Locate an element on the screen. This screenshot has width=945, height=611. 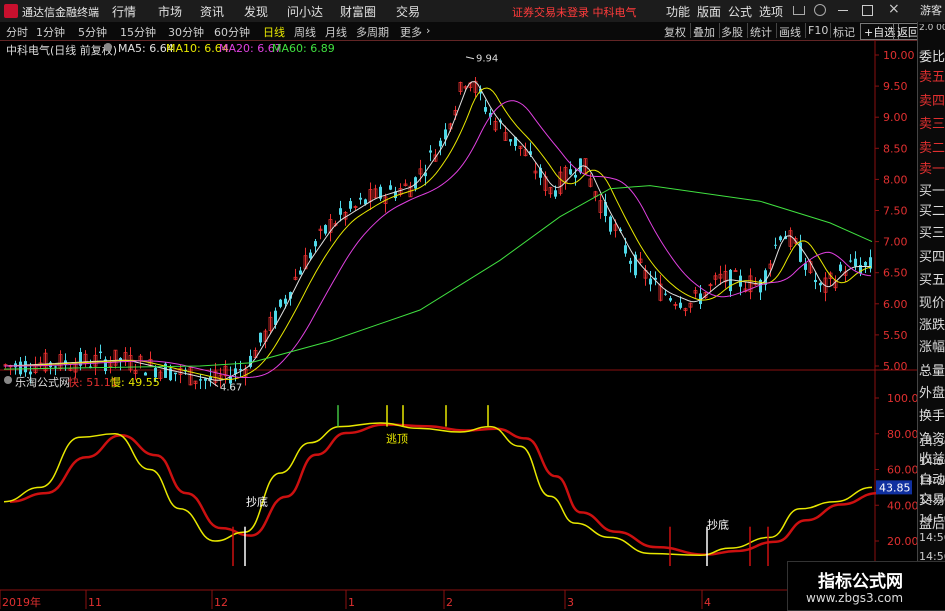
close-icon: × is located at coordinates (894, 9).